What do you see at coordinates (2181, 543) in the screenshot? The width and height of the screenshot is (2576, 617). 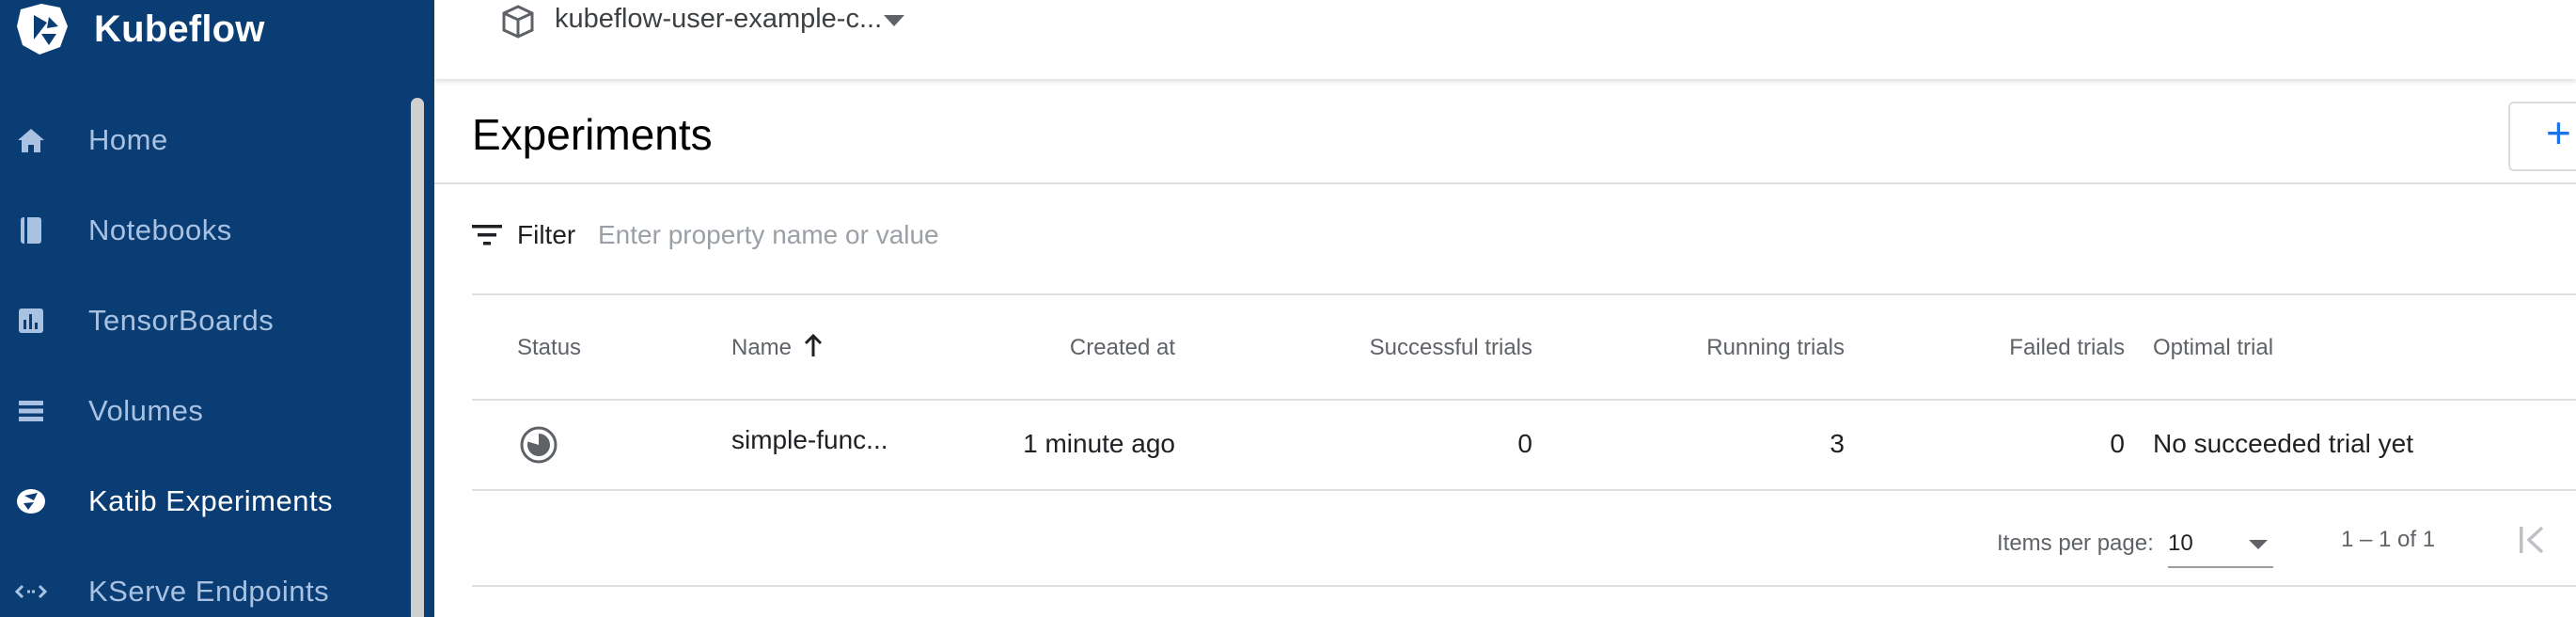 I see `page-size-value: 10` at bounding box center [2181, 543].